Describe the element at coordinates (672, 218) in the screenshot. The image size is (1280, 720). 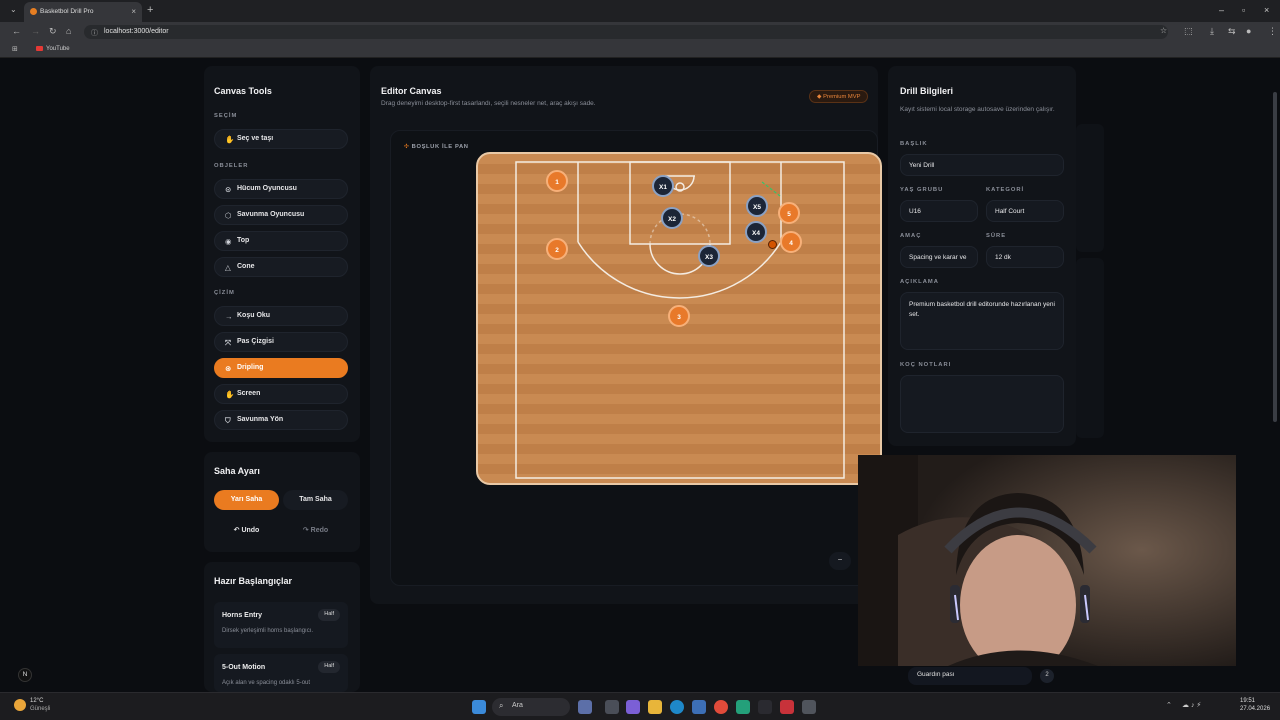
I see `defense-player-x2: X2` at that location.